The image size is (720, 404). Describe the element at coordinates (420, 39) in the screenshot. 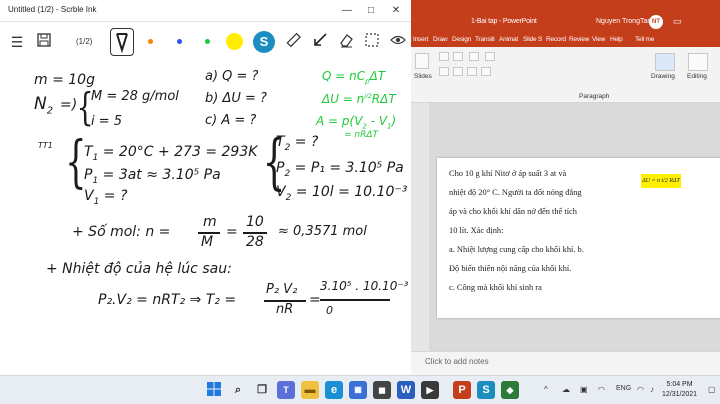

I see `tab-insert: Insert` at that location.